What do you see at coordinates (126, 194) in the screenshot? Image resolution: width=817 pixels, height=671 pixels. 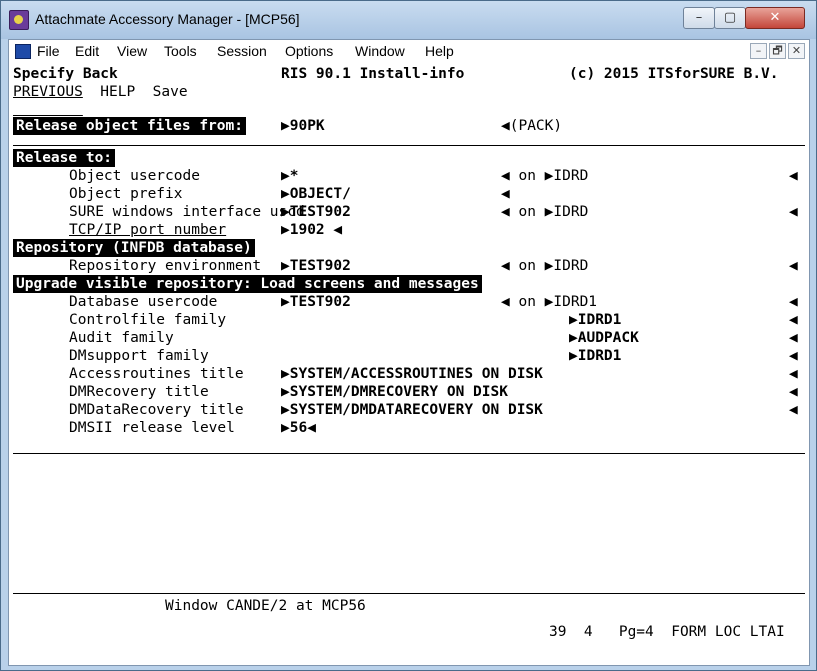 I see `field-label: Object prefix` at bounding box center [126, 194].